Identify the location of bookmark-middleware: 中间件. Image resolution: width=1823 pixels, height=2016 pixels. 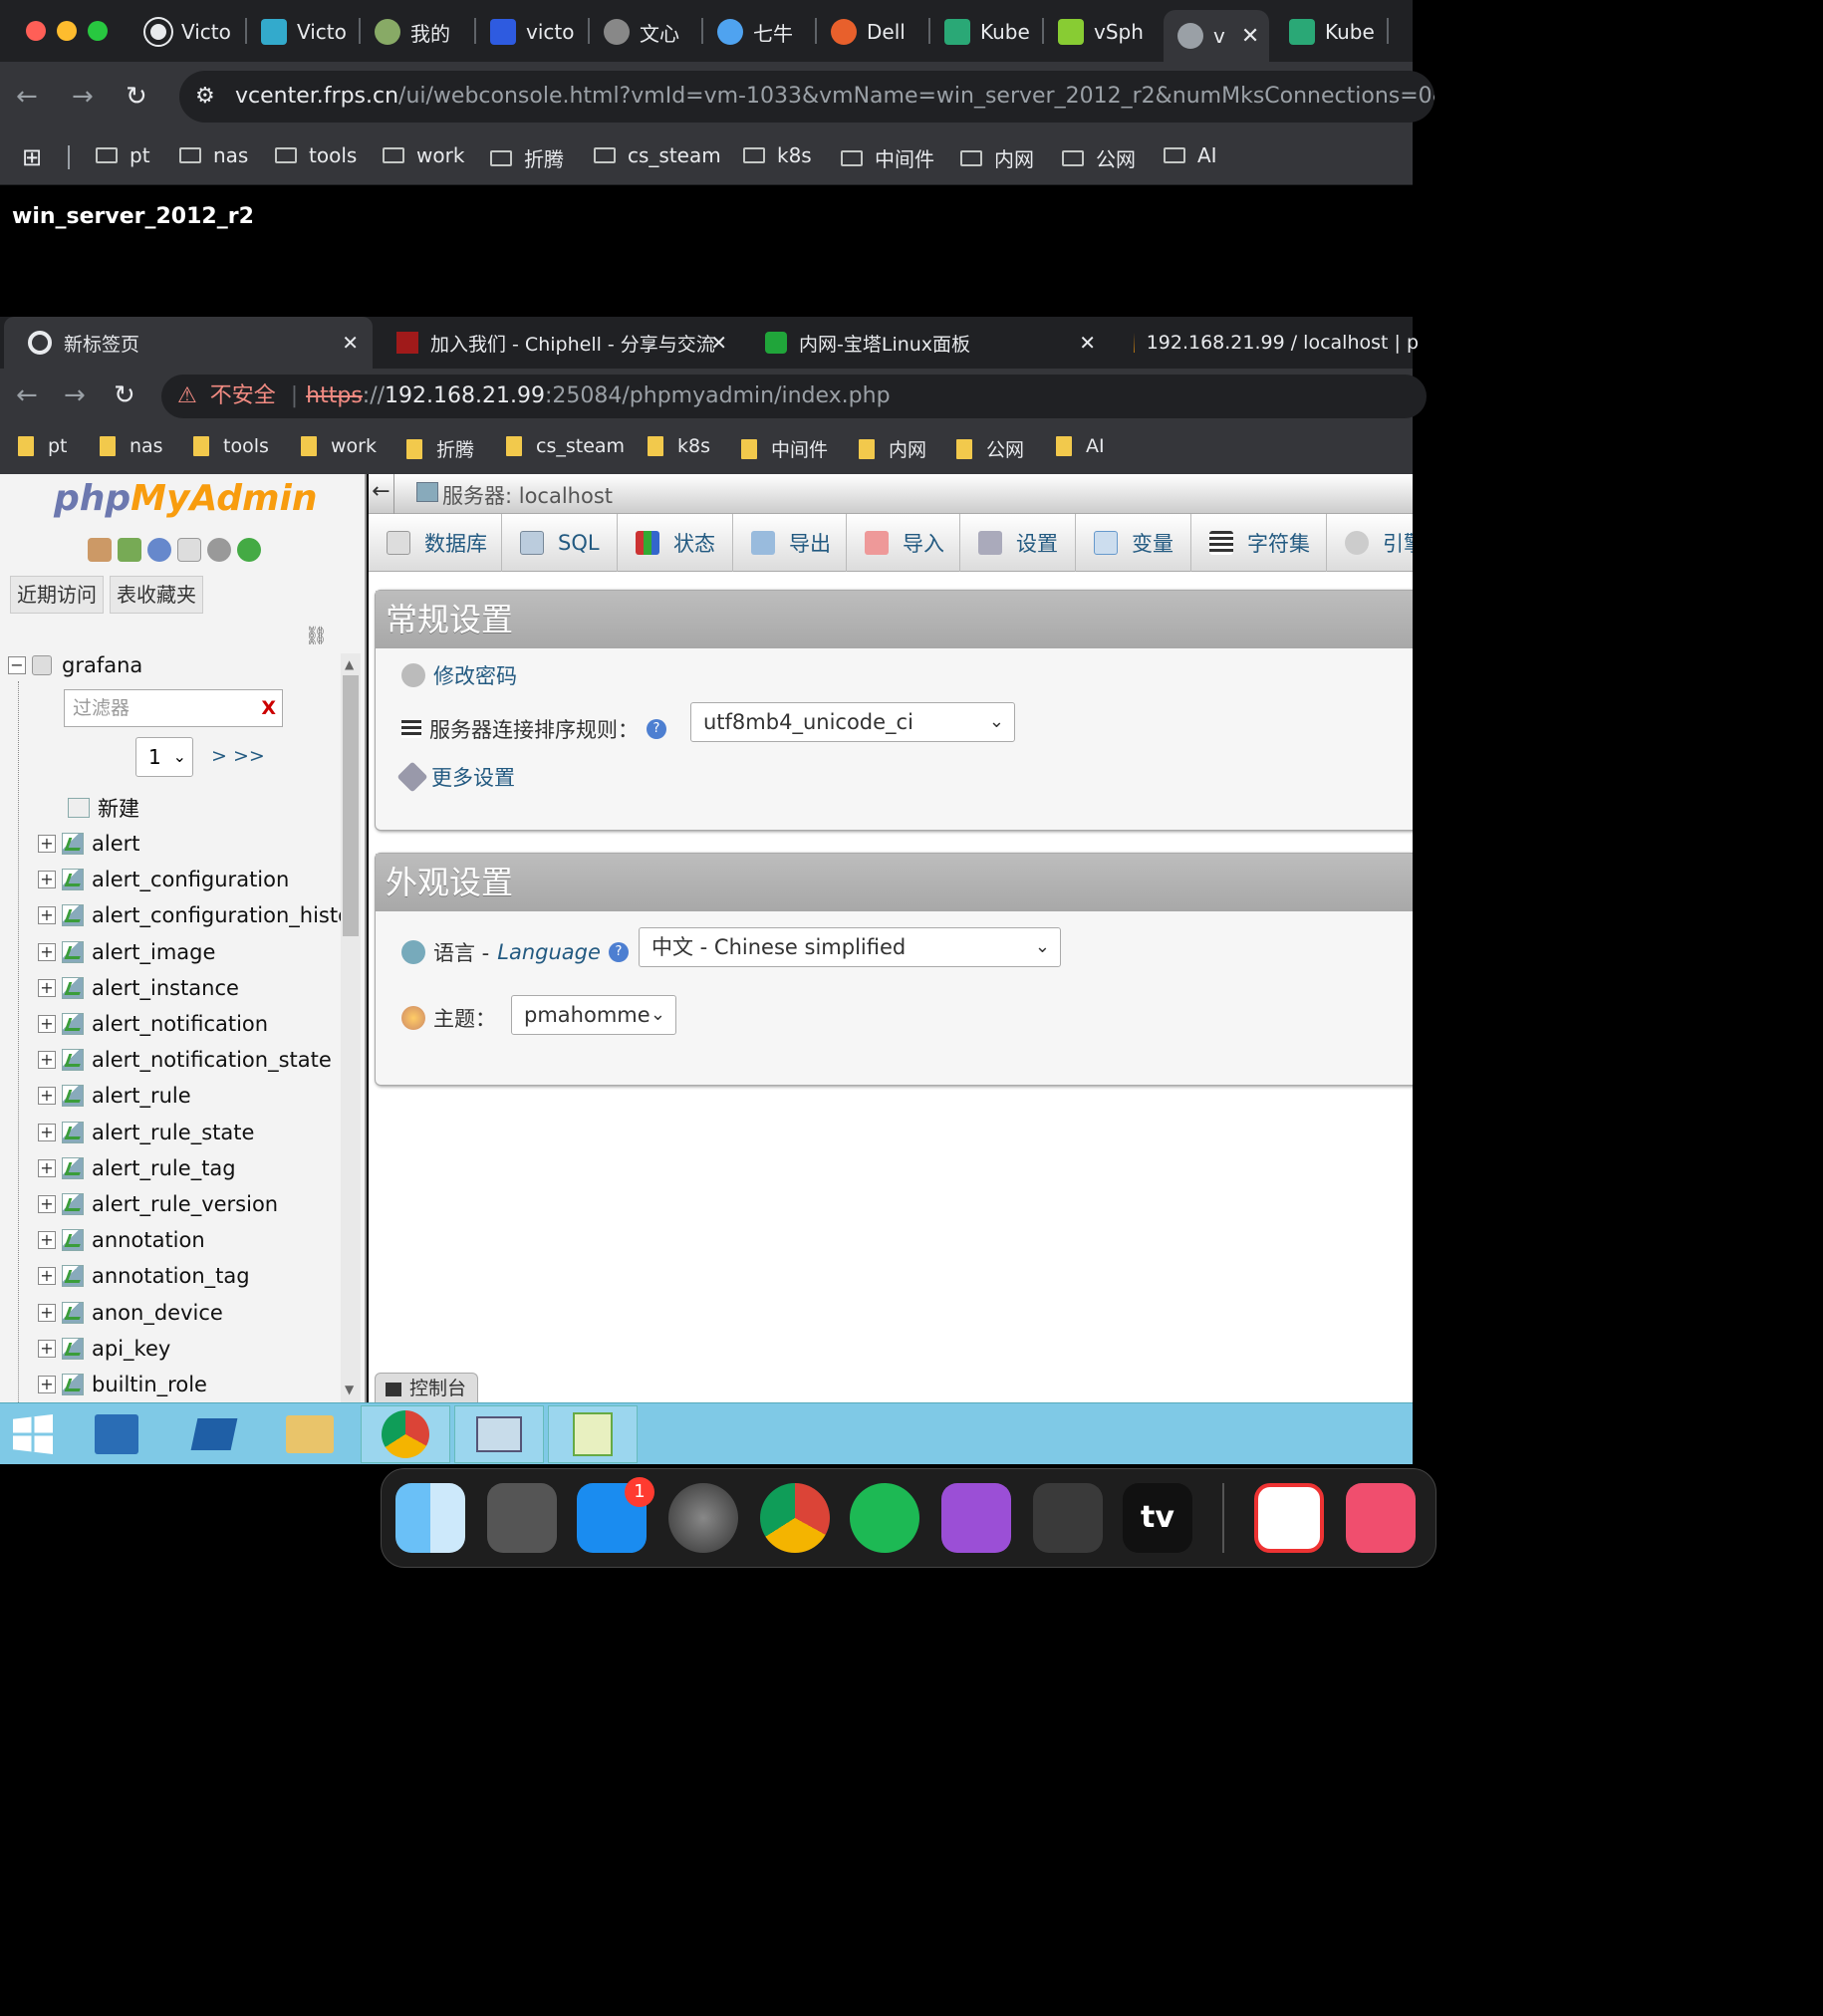
(887, 157).